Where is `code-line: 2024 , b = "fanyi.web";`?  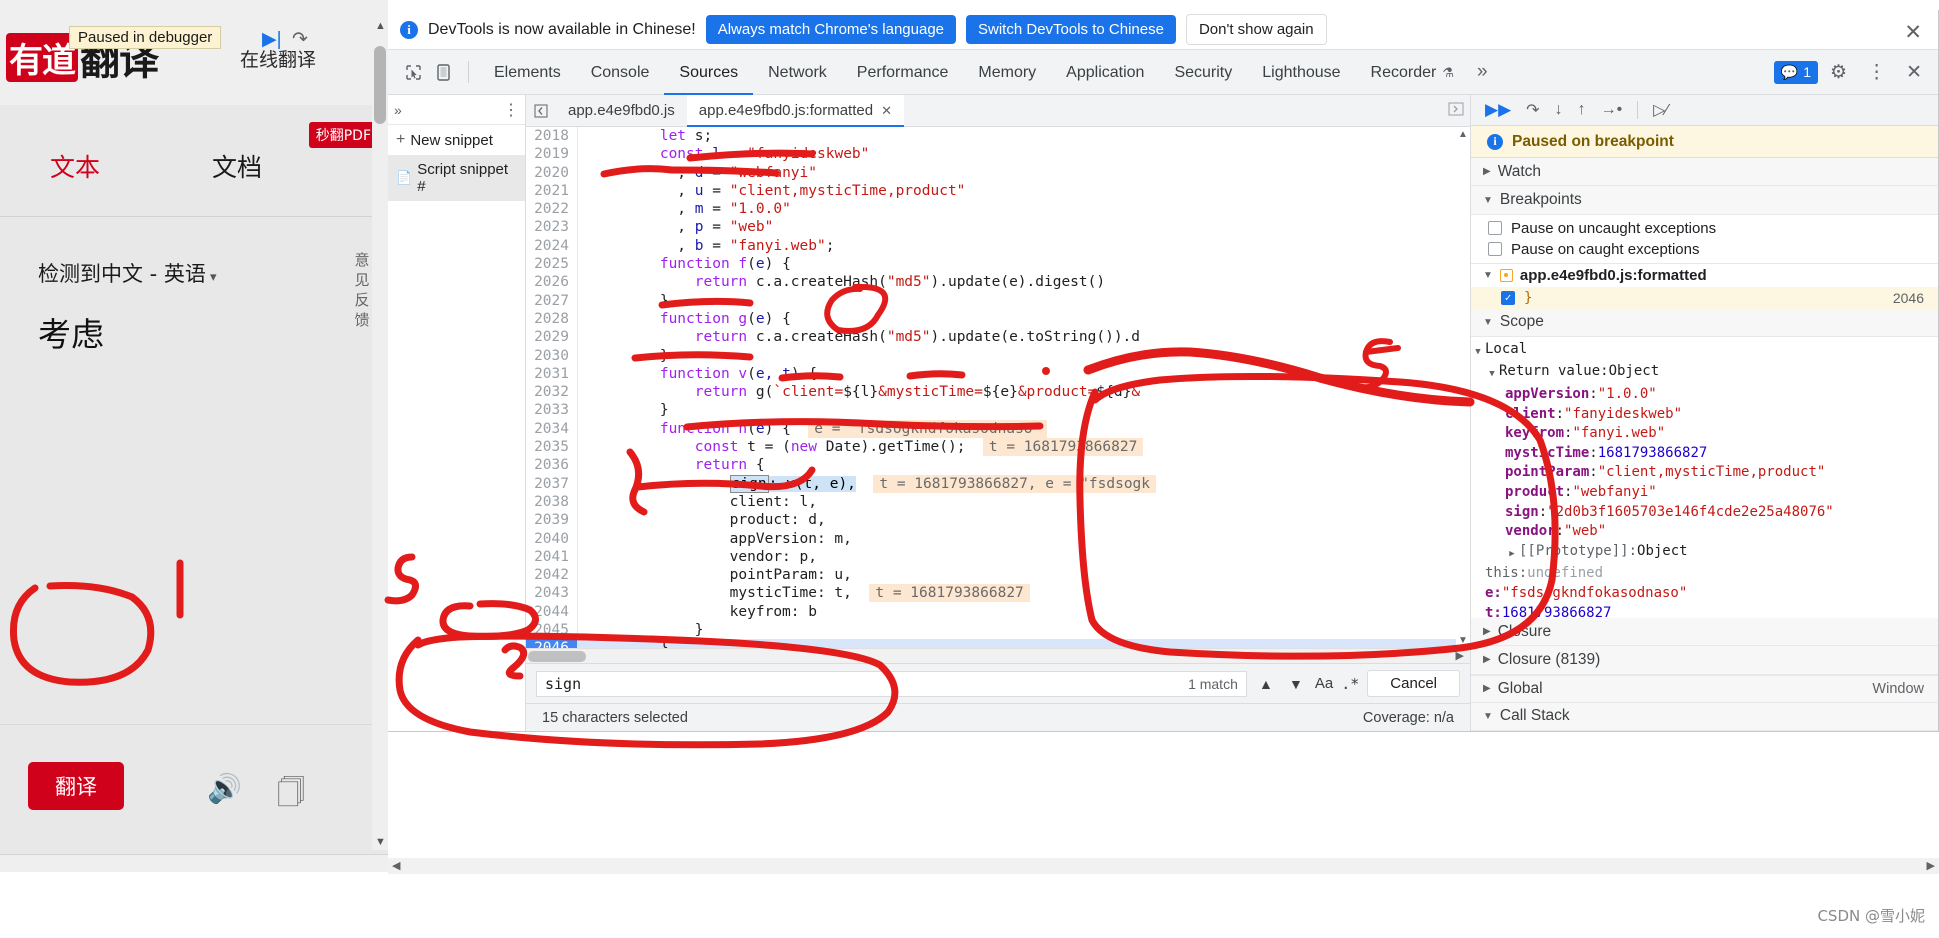
code-line: 2024 , b = "fanyi.web"; is located at coordinates (998, 246).